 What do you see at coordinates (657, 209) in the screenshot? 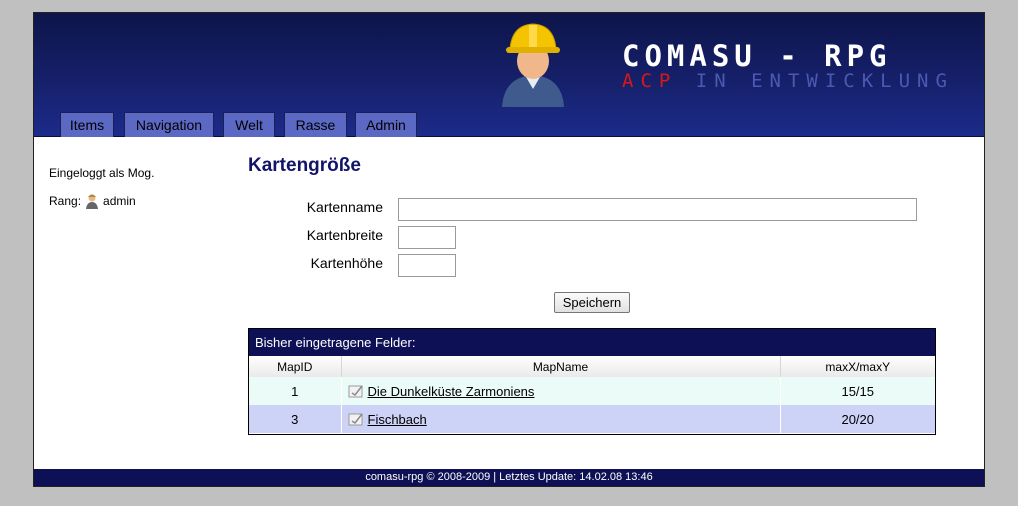
I see `map-name-input` at bounding box center [657, 209].